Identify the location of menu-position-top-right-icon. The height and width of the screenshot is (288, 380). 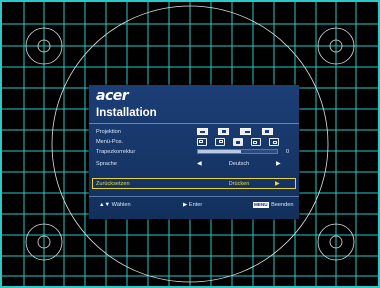
(220, 142).